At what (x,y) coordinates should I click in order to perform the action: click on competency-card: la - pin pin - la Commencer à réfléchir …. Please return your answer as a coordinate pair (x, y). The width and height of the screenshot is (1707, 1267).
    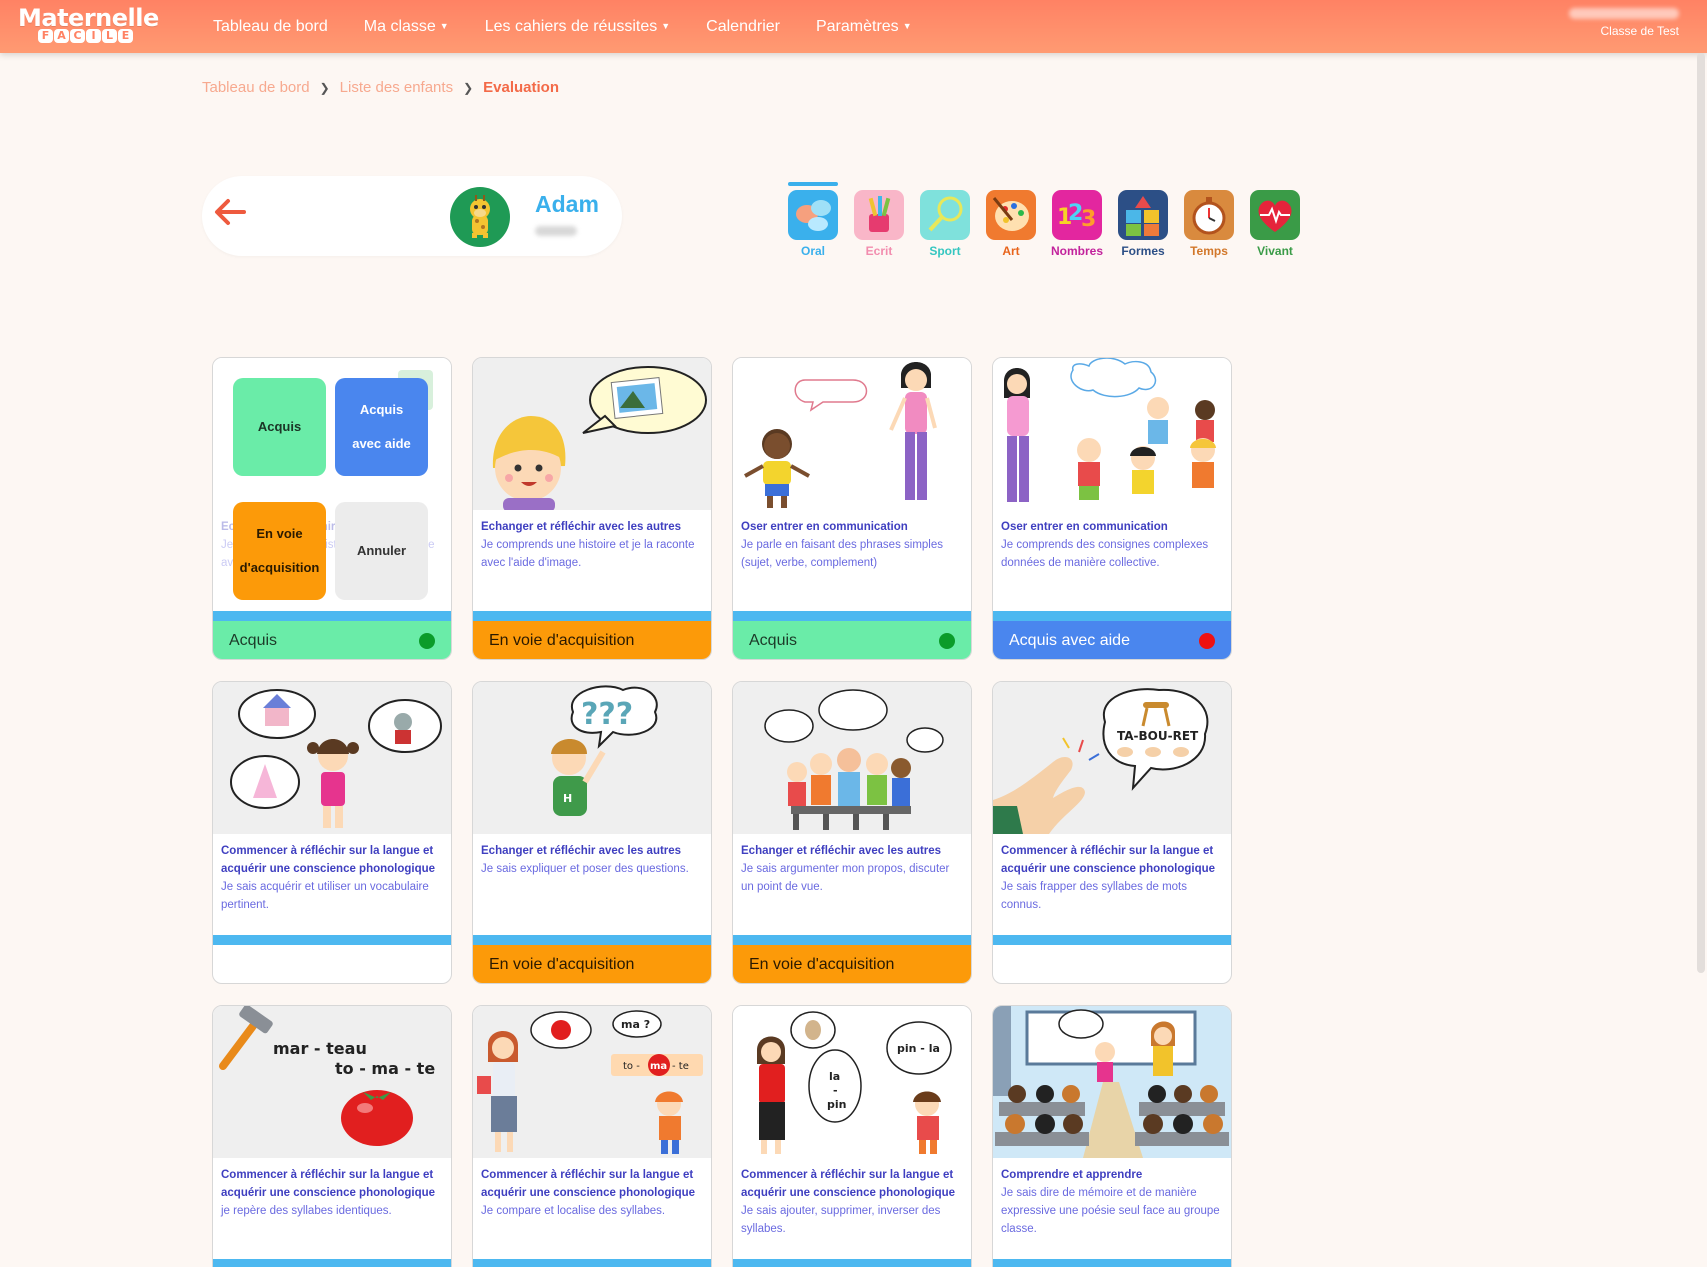
    Looking at the image, I should click on (852, 1136).